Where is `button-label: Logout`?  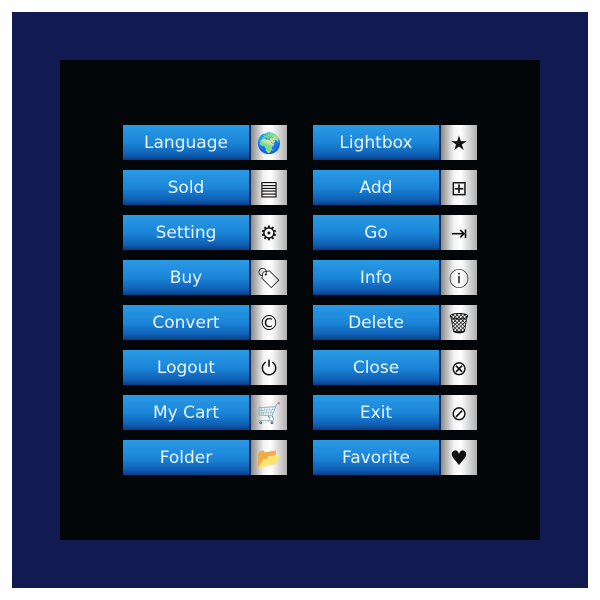 button-label: Logout is located at coordinates (187, 367).